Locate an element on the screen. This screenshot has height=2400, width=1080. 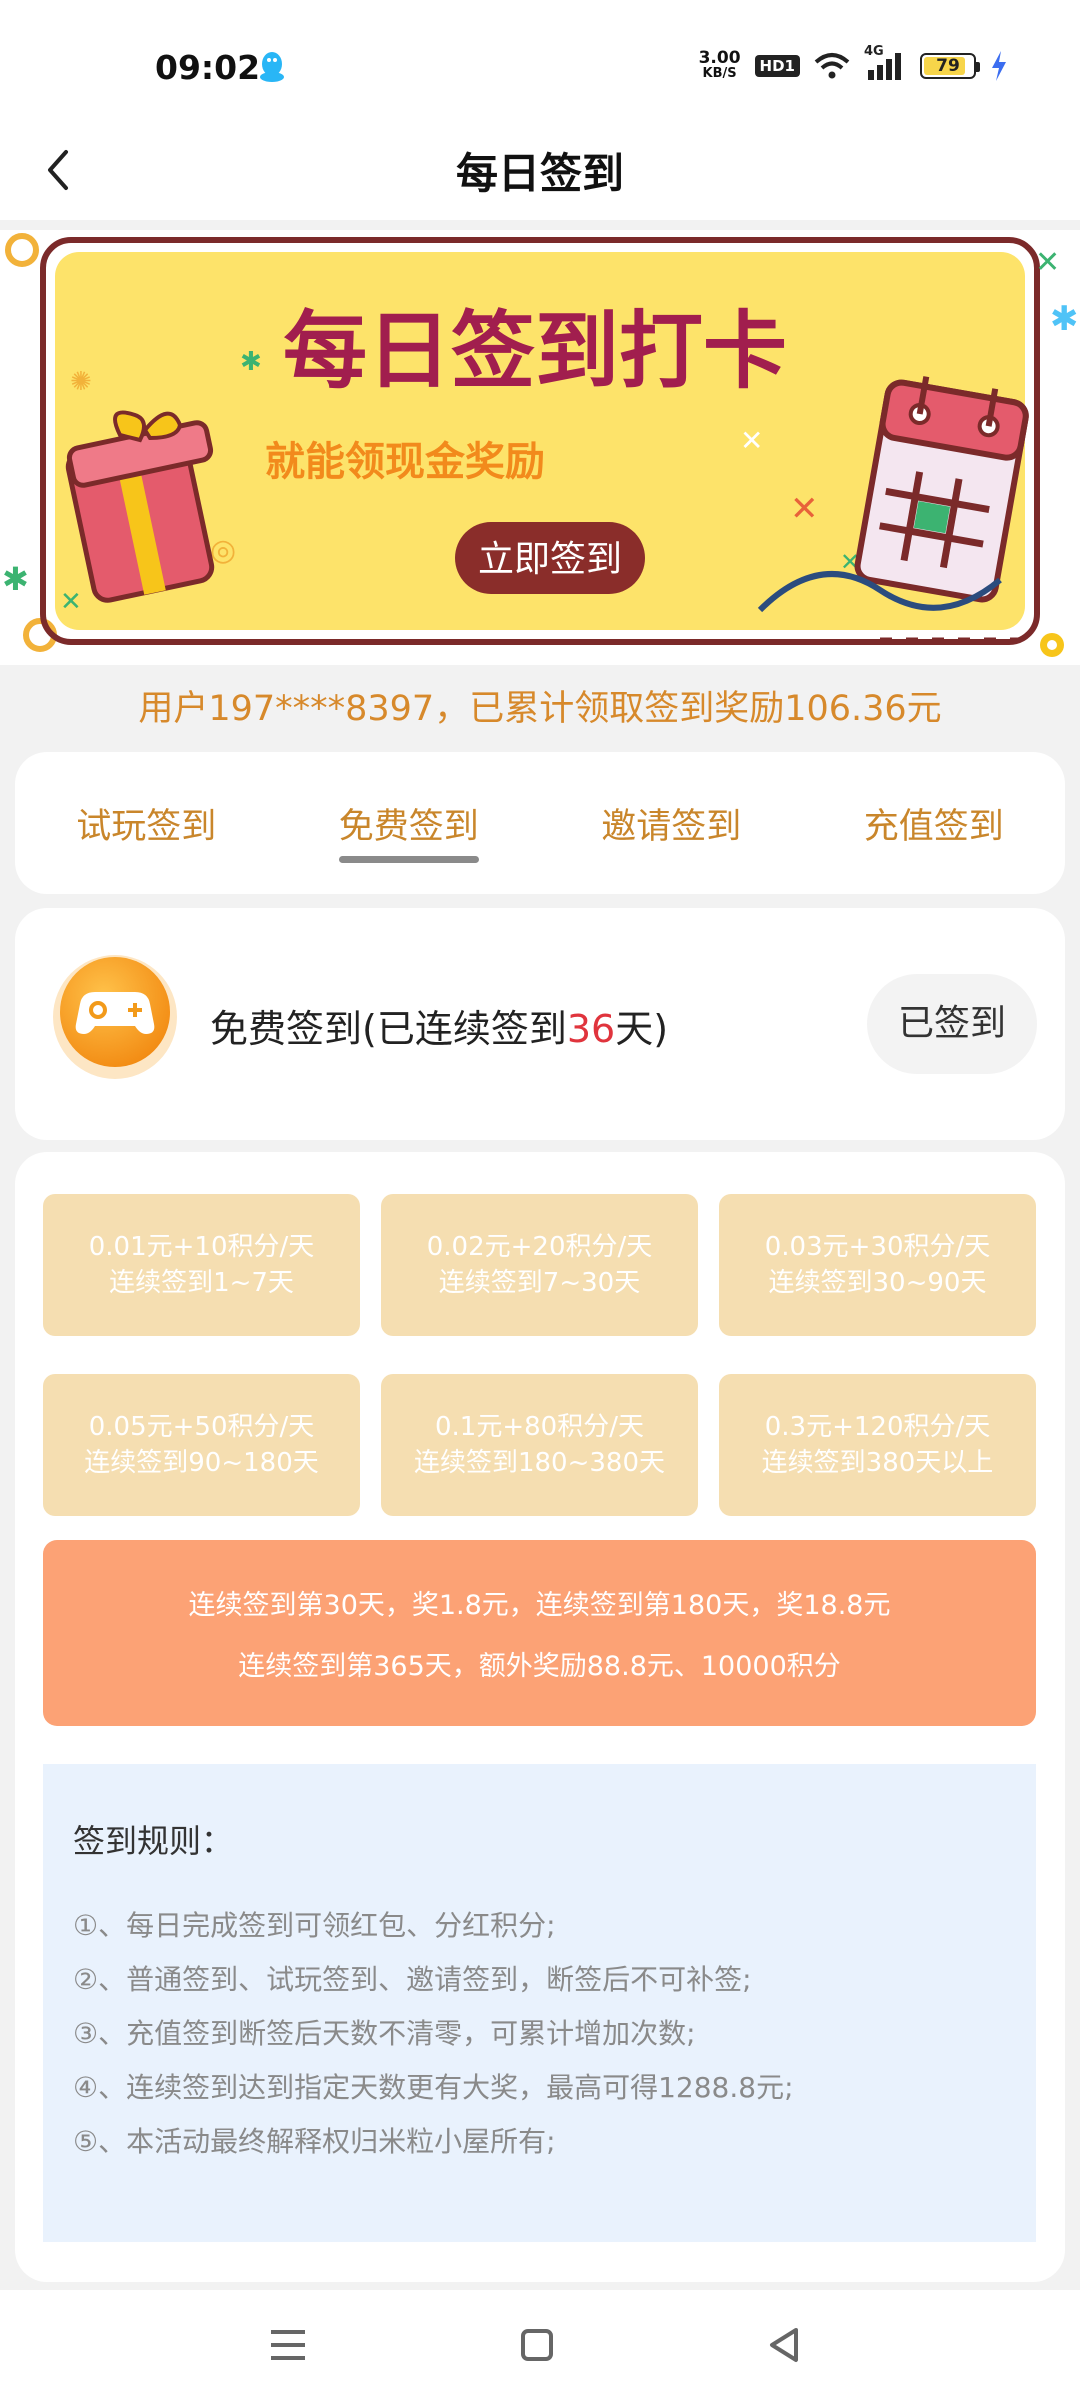
page-title: 每日签到 is located at coordinates (539, 173).